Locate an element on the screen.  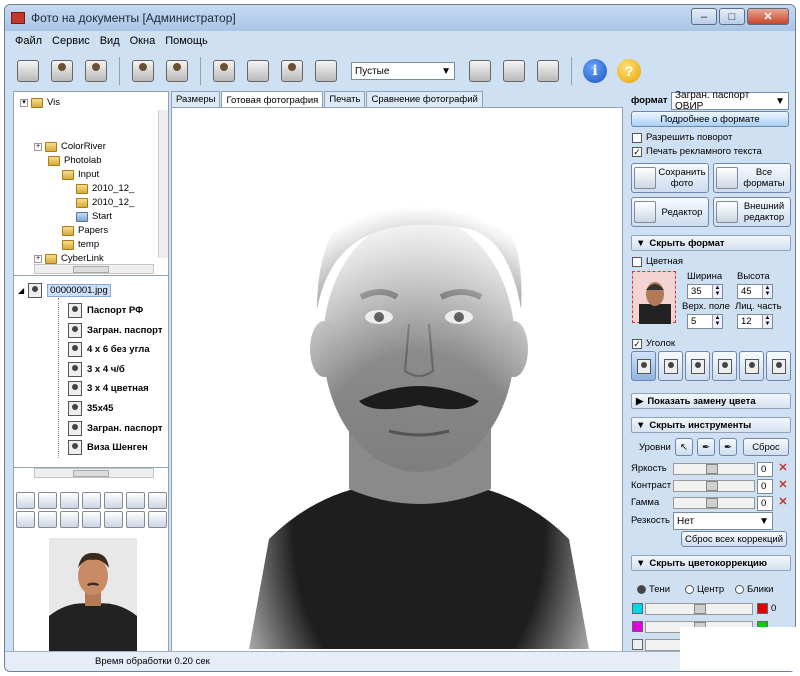
menu-service: Сервис is located at coordinates (71, 41).